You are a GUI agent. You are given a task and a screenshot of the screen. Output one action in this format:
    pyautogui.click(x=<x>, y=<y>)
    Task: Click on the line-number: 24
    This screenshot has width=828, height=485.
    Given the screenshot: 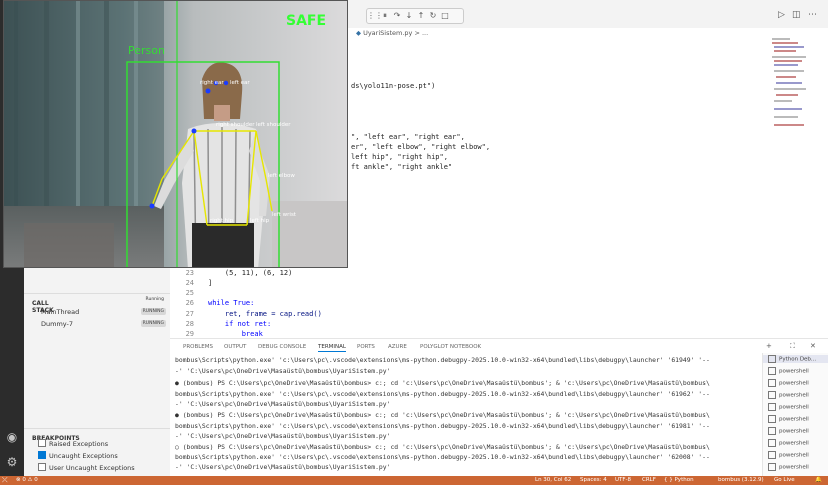 What is the action you would take?
    pyautogui.click(x=189, y=283)
    